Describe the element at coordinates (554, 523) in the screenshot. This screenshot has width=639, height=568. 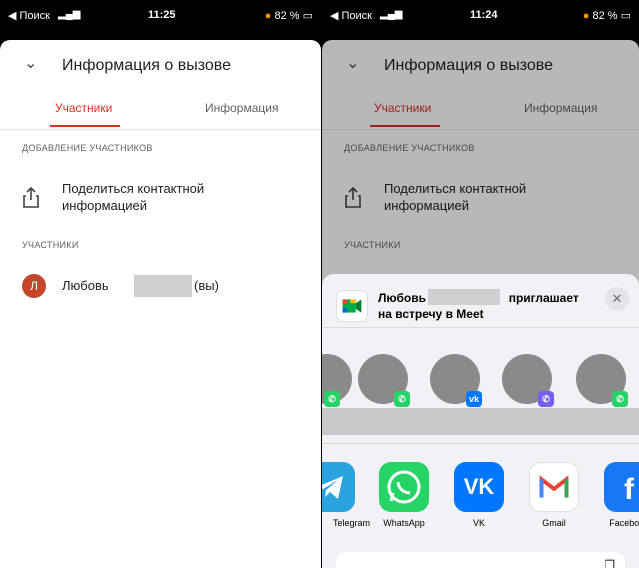
I see `app-label: Gmail` at that location.